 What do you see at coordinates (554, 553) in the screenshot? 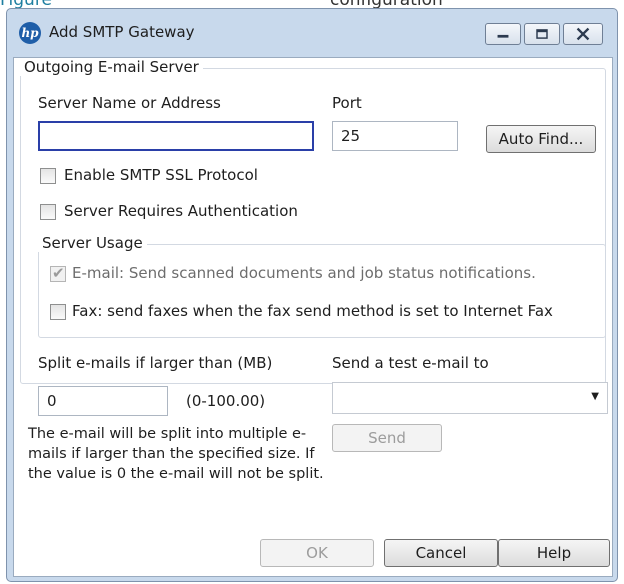
I see `help-button: Help` at bounding box center [554, 553].